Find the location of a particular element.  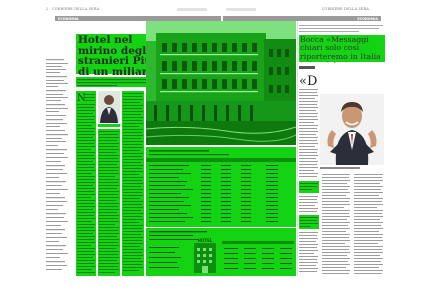

article-column-1: N is located at coordinates (86, 183).